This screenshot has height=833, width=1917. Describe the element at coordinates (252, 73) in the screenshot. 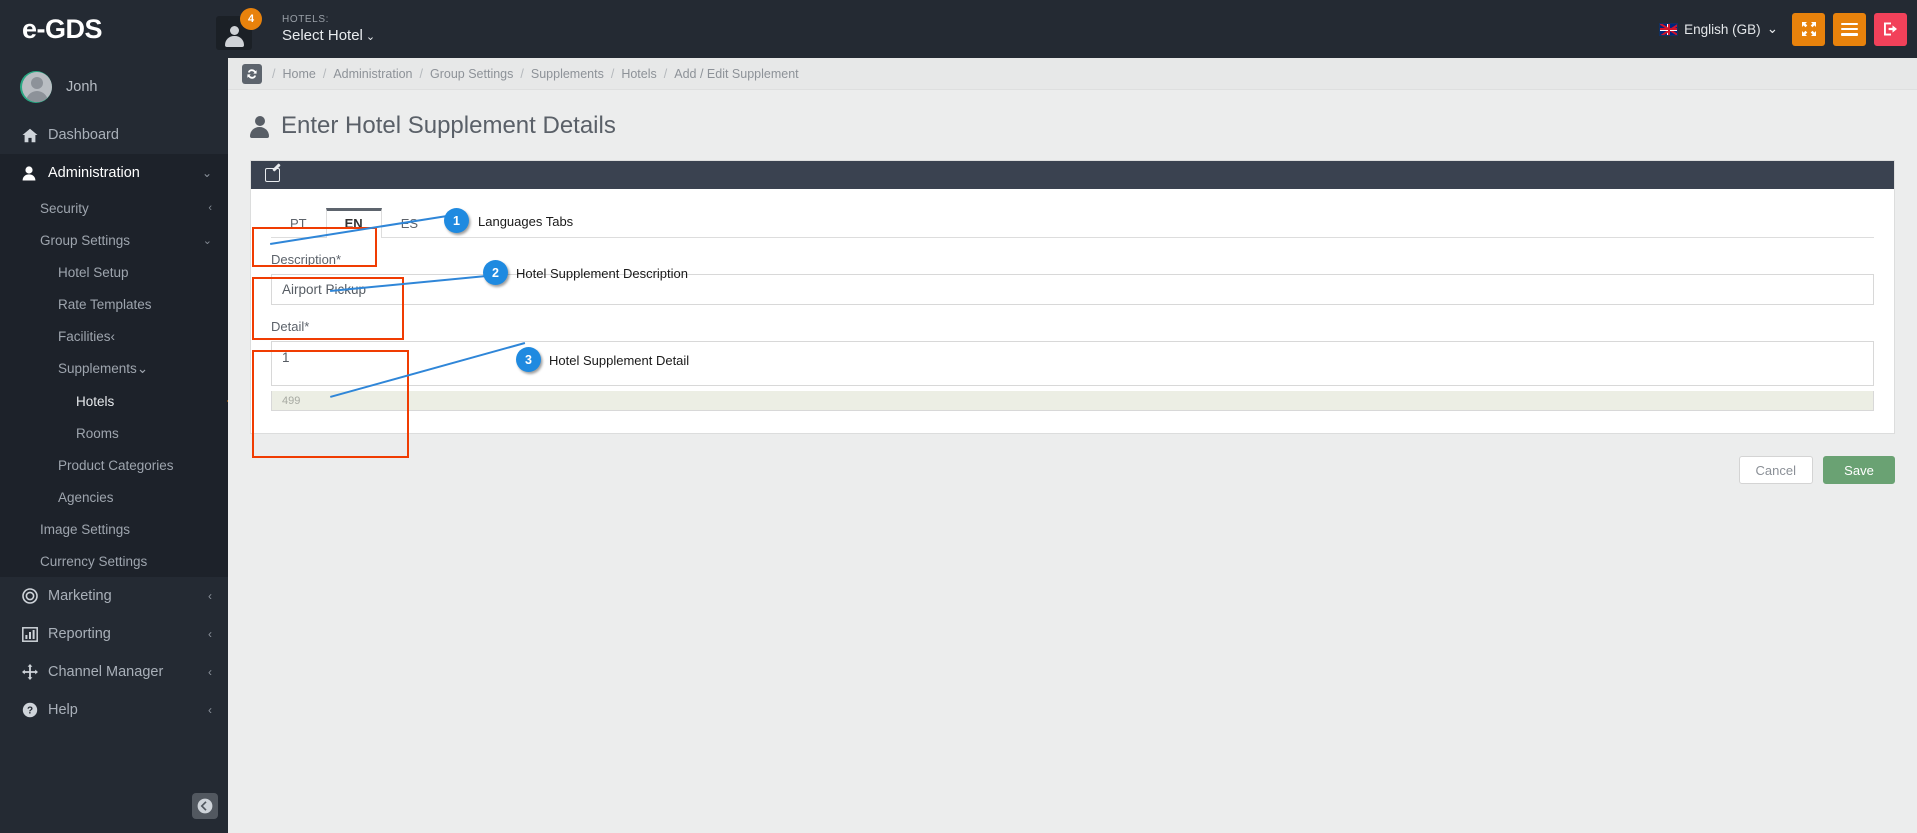

I see `refresh-button` at that location.